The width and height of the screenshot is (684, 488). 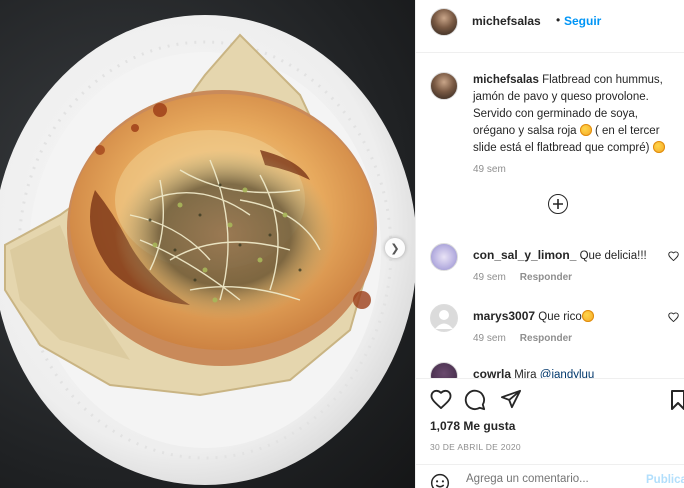 I want to click on caption-avatar, so click(x=444, y=86).